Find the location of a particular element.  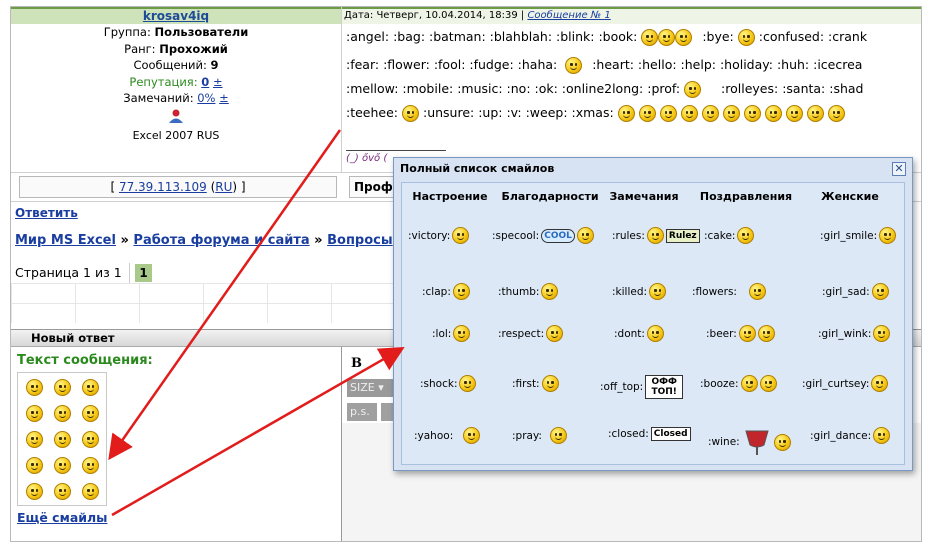

smiley-girl-sad: :girl_sad: is located at coordinates (855, 291).